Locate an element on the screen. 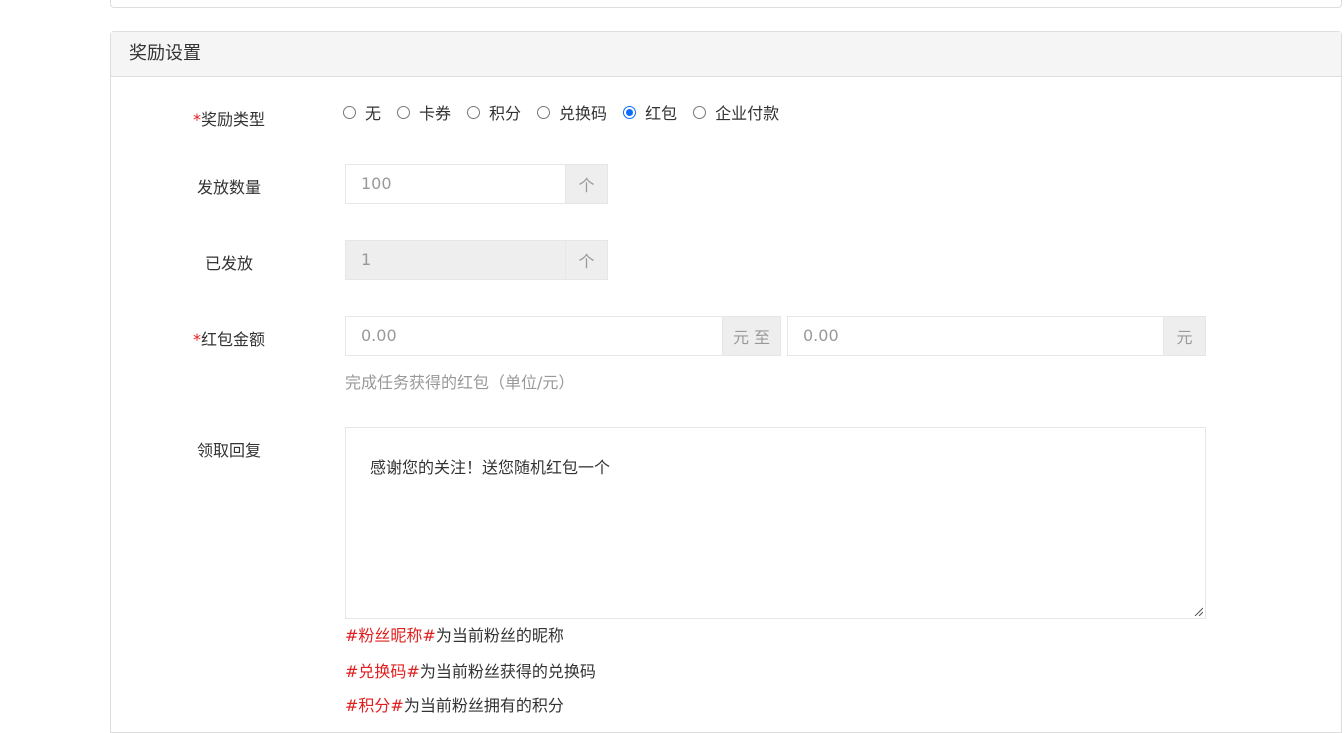 Image resolution: width=1344 pixels, height=733 pixels. issue-count-label: 发放数量 is located at coordinates (228, 187).